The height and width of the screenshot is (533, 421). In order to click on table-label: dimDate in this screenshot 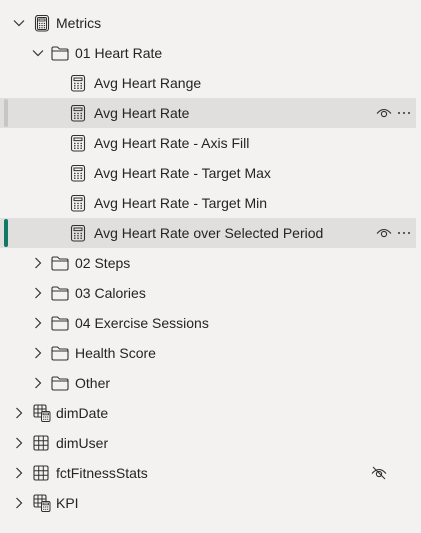, I will do `click(82, 413)`.